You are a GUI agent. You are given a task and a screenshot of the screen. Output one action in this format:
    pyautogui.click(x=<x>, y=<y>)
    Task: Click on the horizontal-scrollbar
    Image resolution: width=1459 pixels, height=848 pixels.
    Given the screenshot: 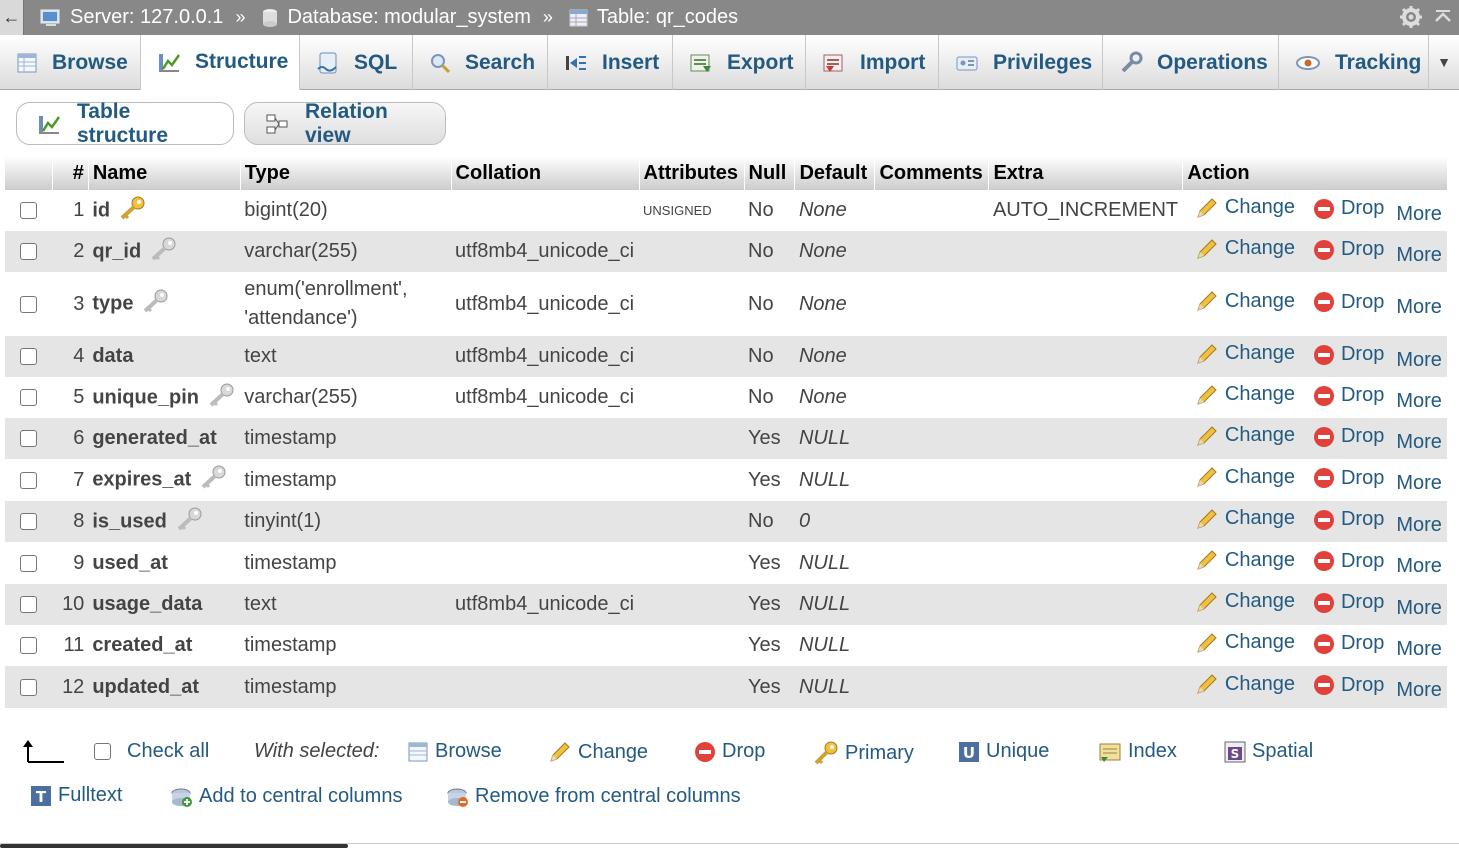 What is the action you would take?
    pyautogui.click(x=174, y=846)
    